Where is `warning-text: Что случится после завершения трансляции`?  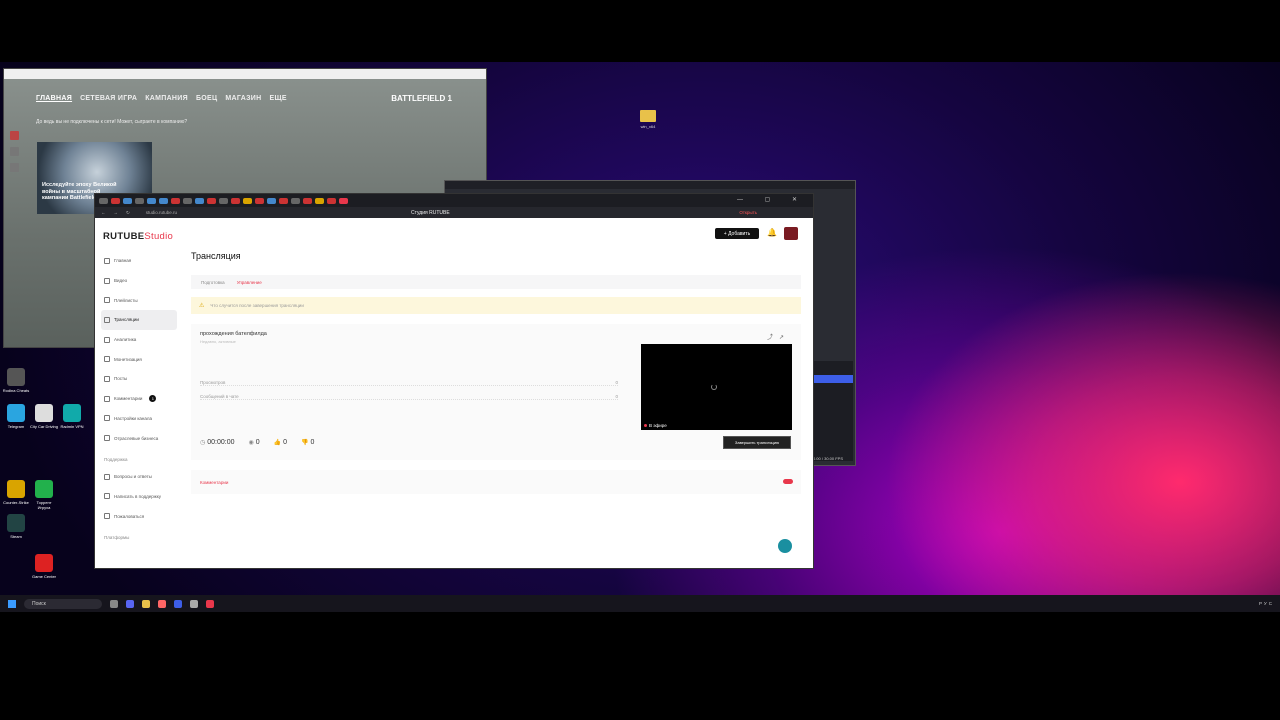
warning-text: Что случится после завершения трансляции is located at coordinates (257, 305).